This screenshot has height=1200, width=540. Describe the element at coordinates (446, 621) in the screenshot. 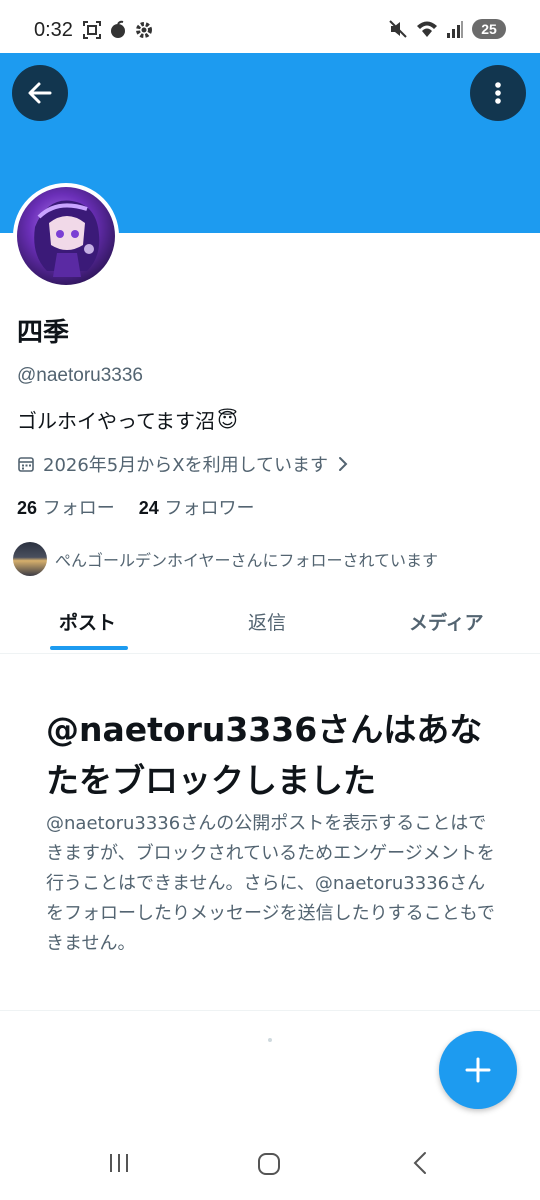

I see `tab-media: メディア` at that location.